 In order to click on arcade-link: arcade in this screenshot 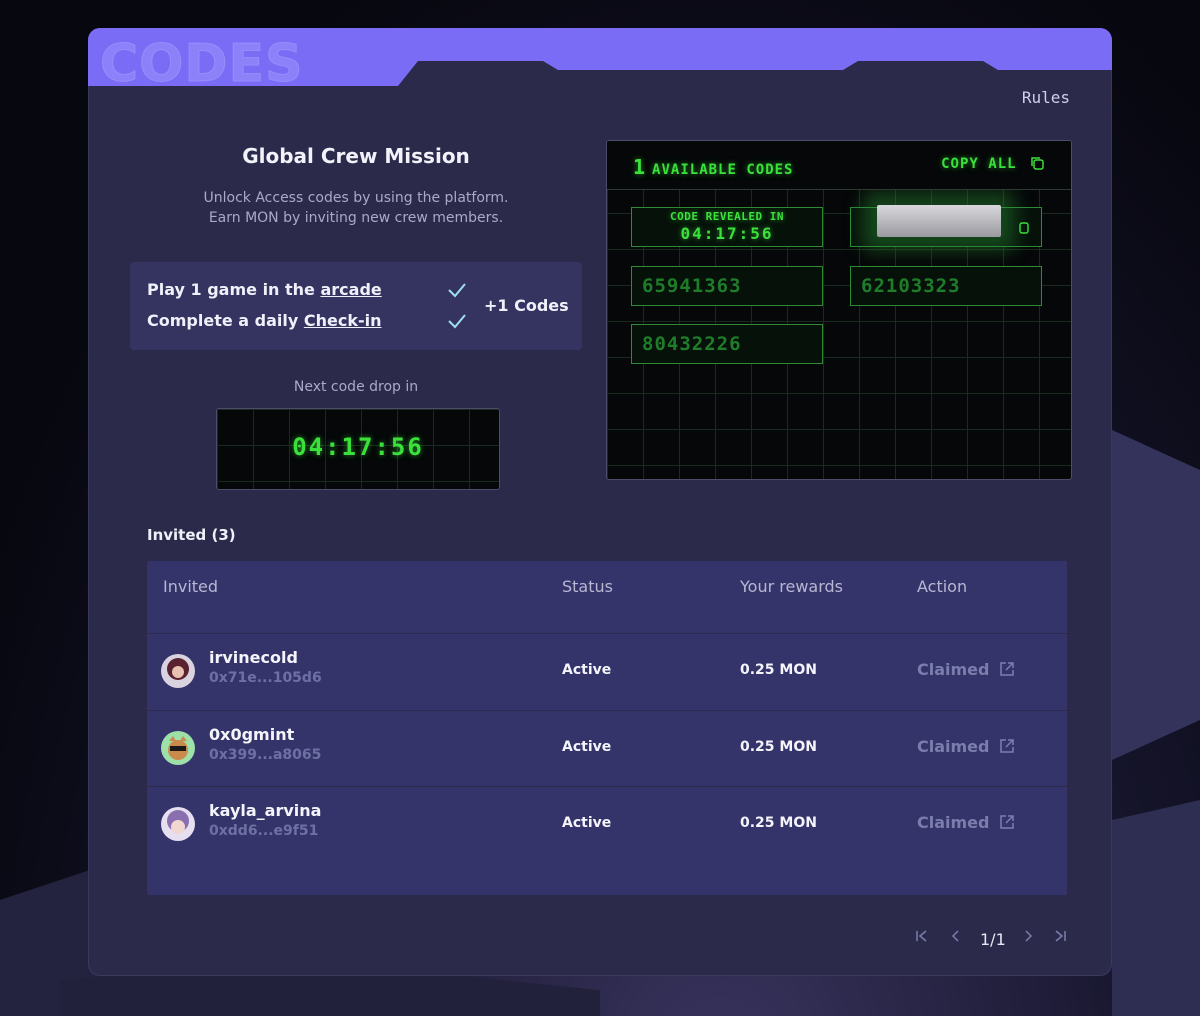, I will do `click(350, 289)`.